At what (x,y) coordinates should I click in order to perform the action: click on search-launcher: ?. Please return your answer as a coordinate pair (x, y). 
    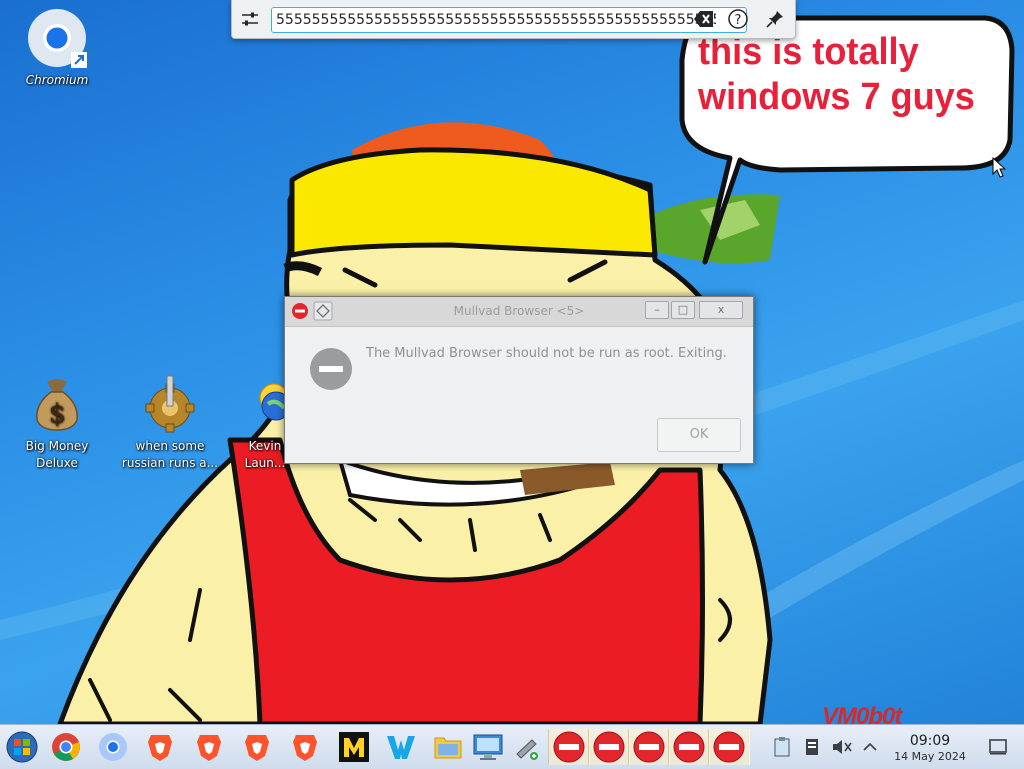
    Looking at the image, I should click on (513, 19).